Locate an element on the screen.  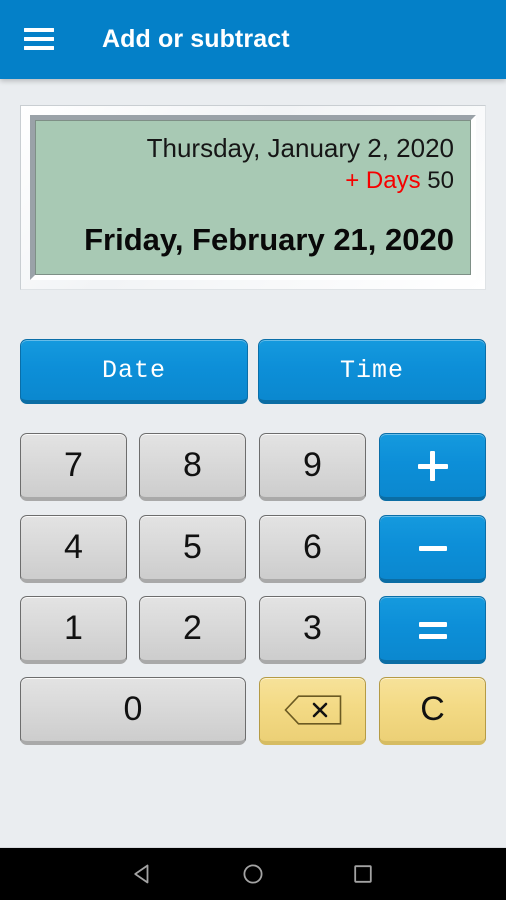
home-circle-icon is located at coordinates (253, 874).